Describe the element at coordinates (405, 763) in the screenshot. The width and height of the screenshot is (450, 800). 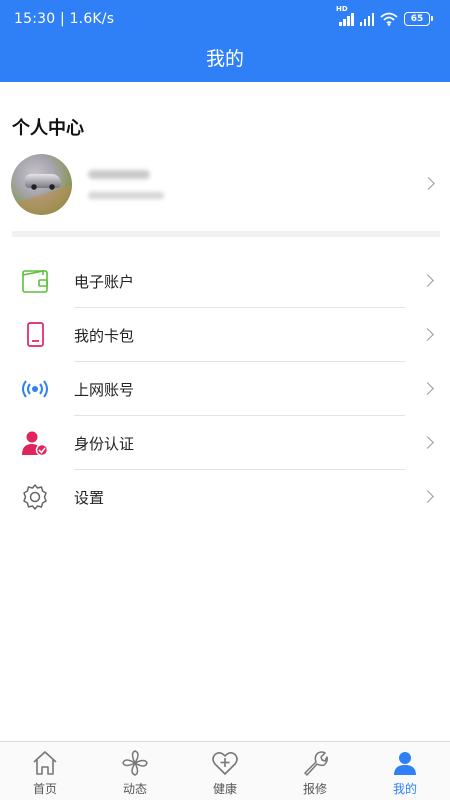
I see `user-icon` at that location.